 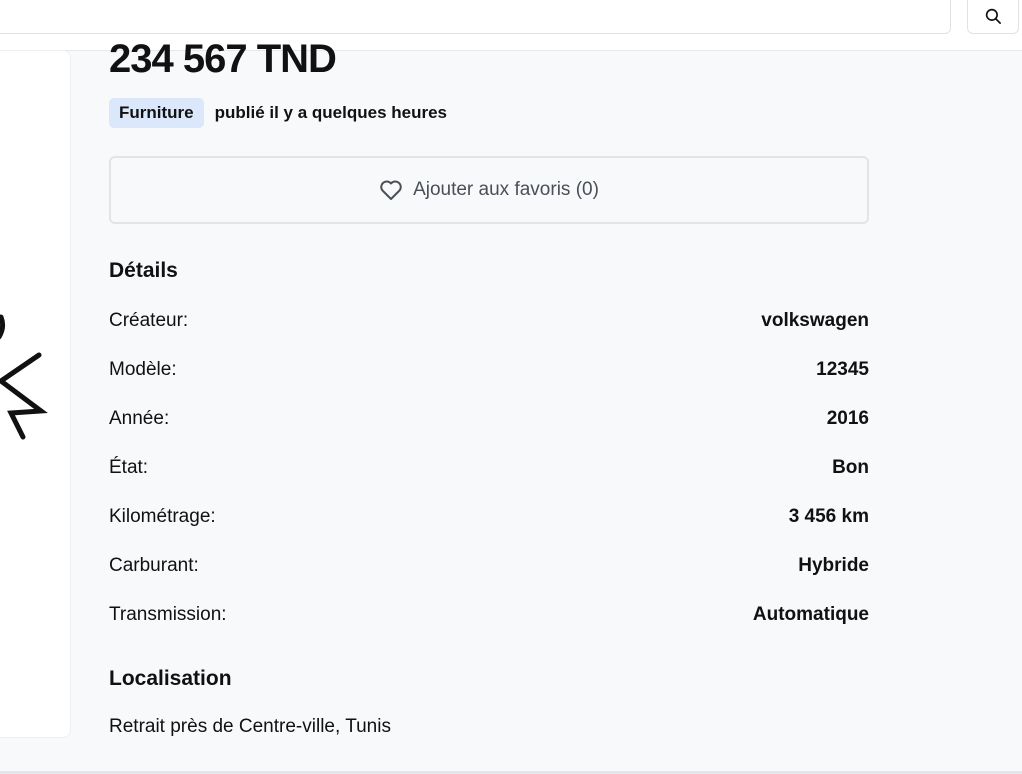 What do you see at coordinates (149, 320) in the screenshot?
I see `detail-label: Créateur:` at bounding box center [149, 320].